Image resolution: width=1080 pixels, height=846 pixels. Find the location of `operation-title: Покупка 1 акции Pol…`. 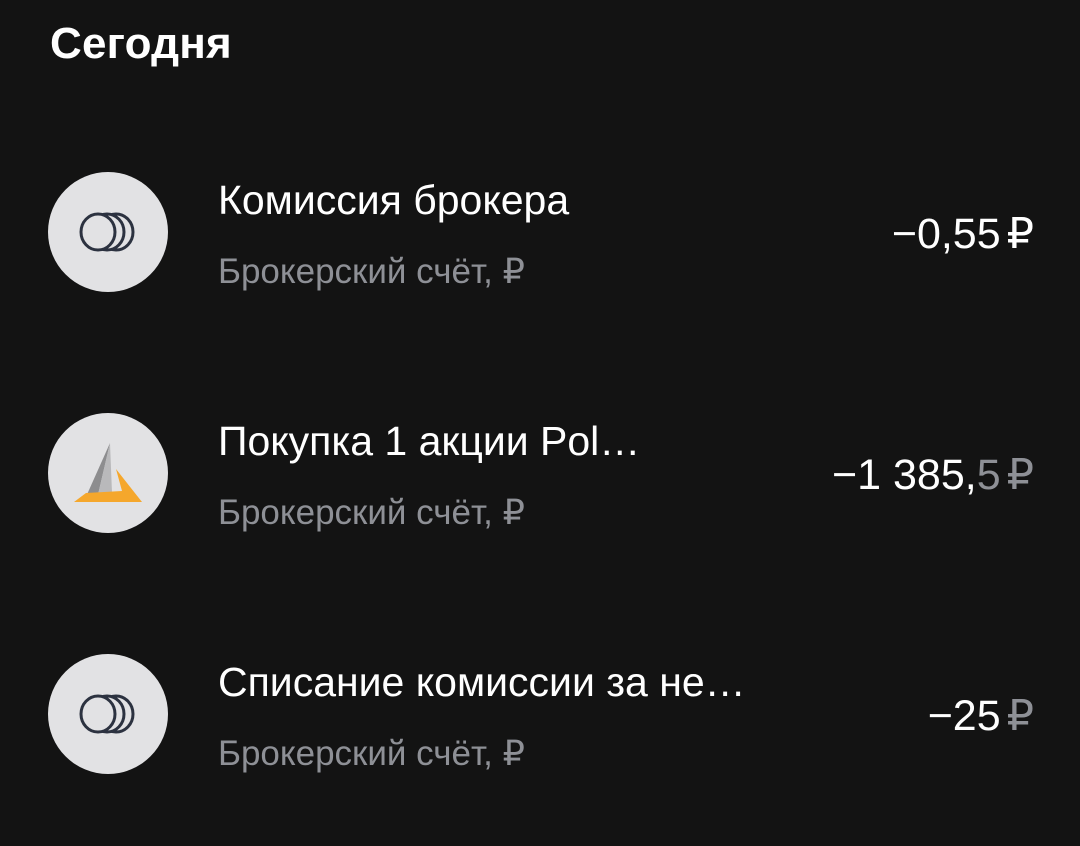

operation-title: Покупка 1 акции Pol… is located at coordinates (429, 441).